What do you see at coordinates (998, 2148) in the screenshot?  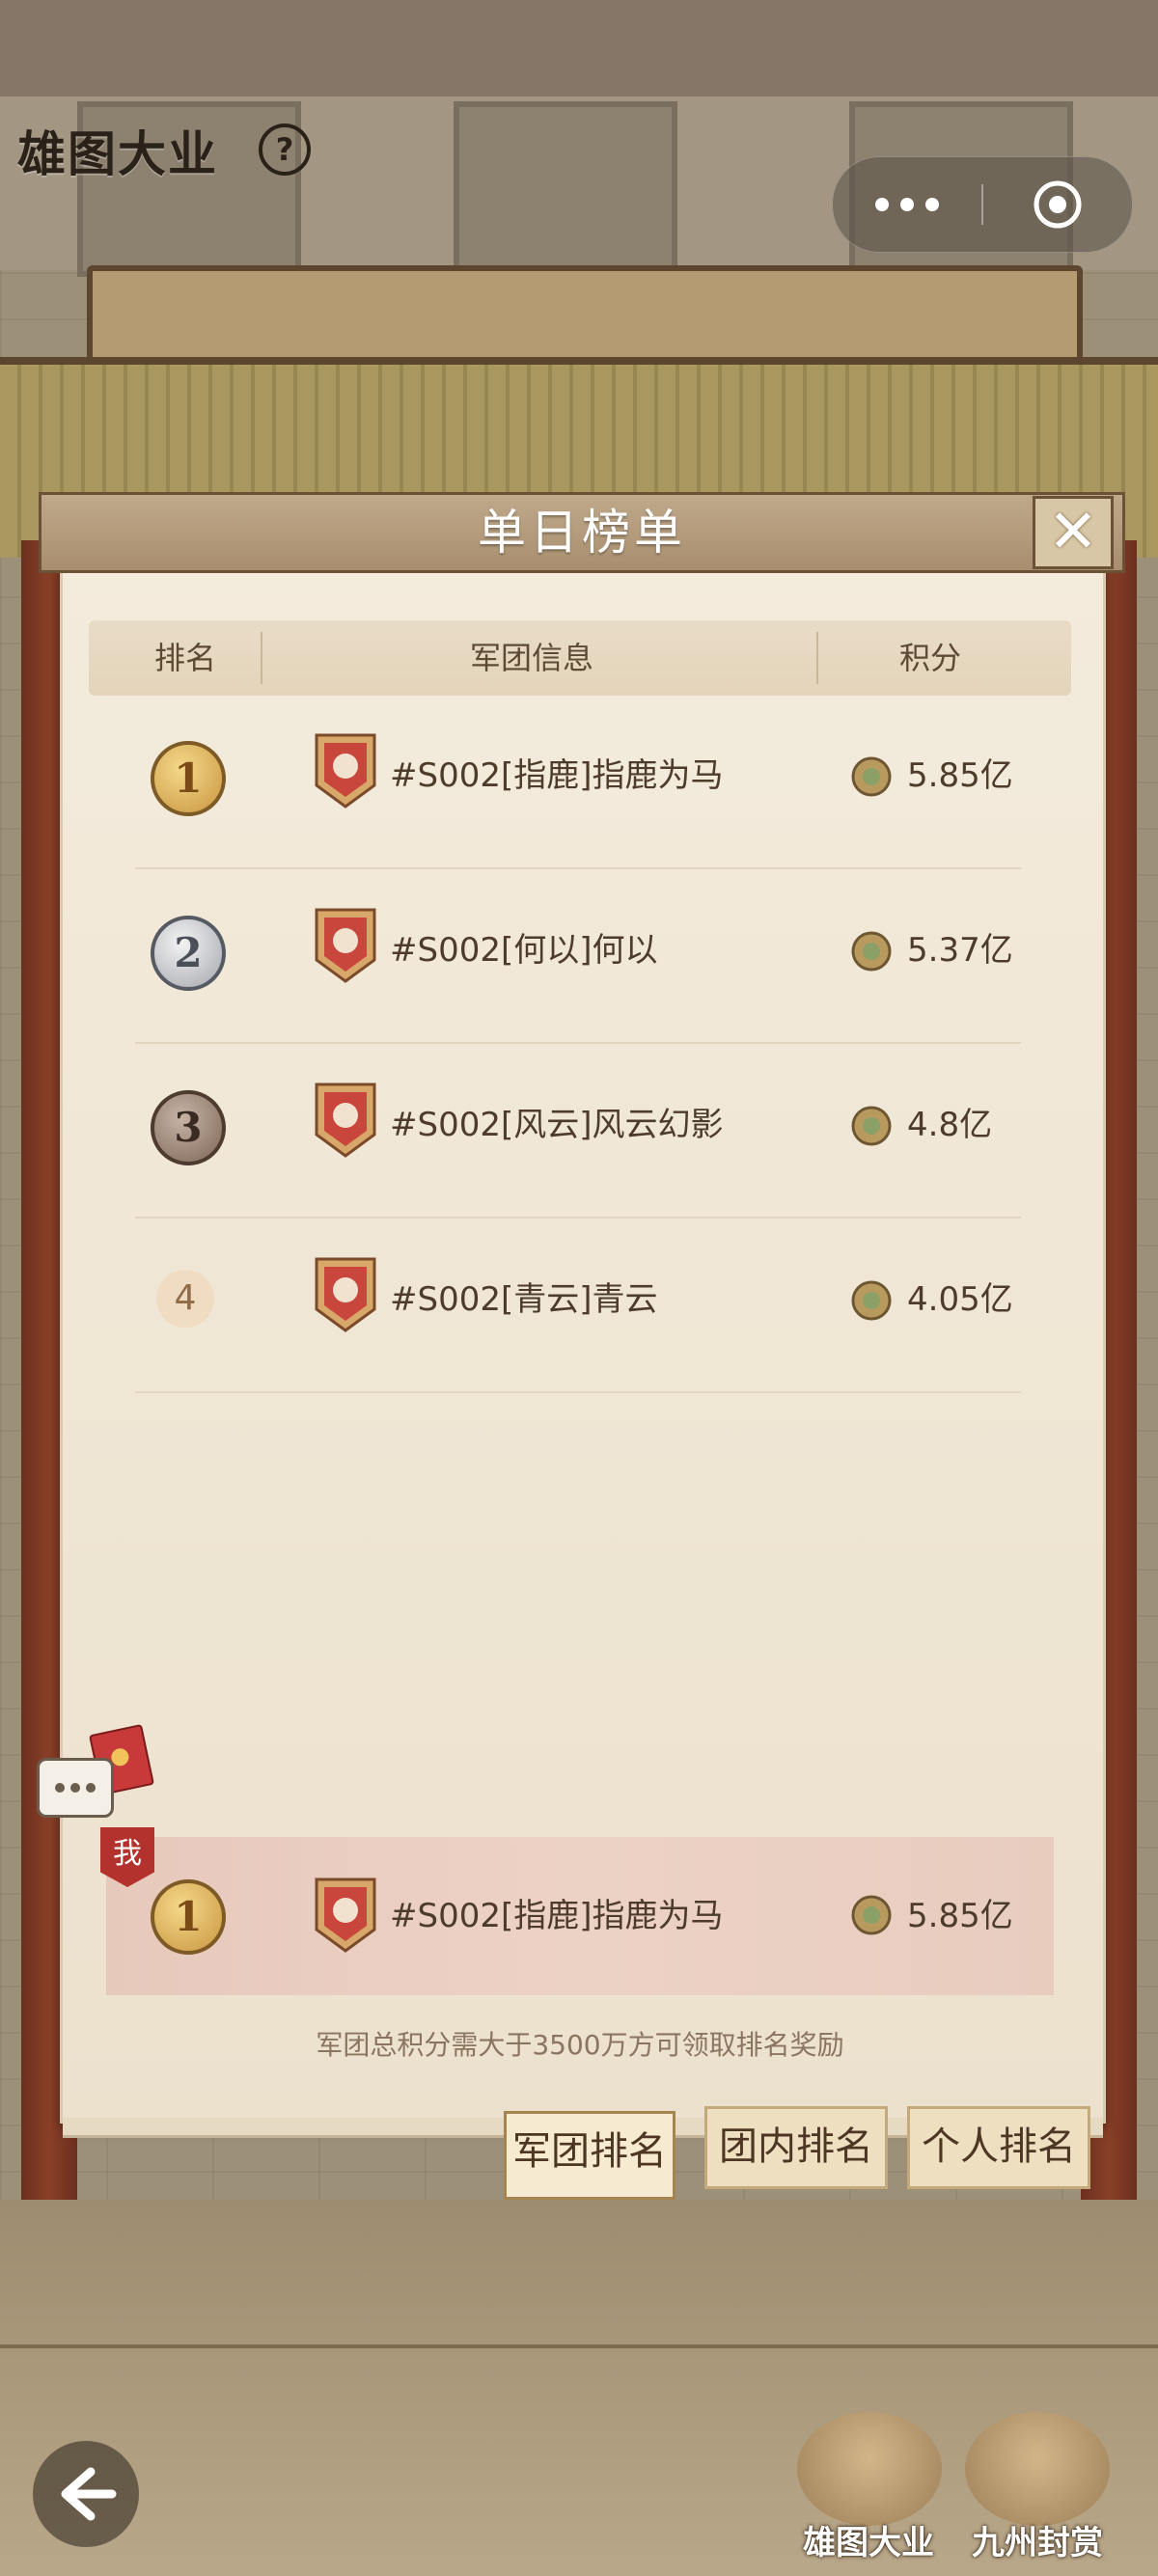 I see `tab-personal-rank: 个人排名` at bounding box center [998, 2148].